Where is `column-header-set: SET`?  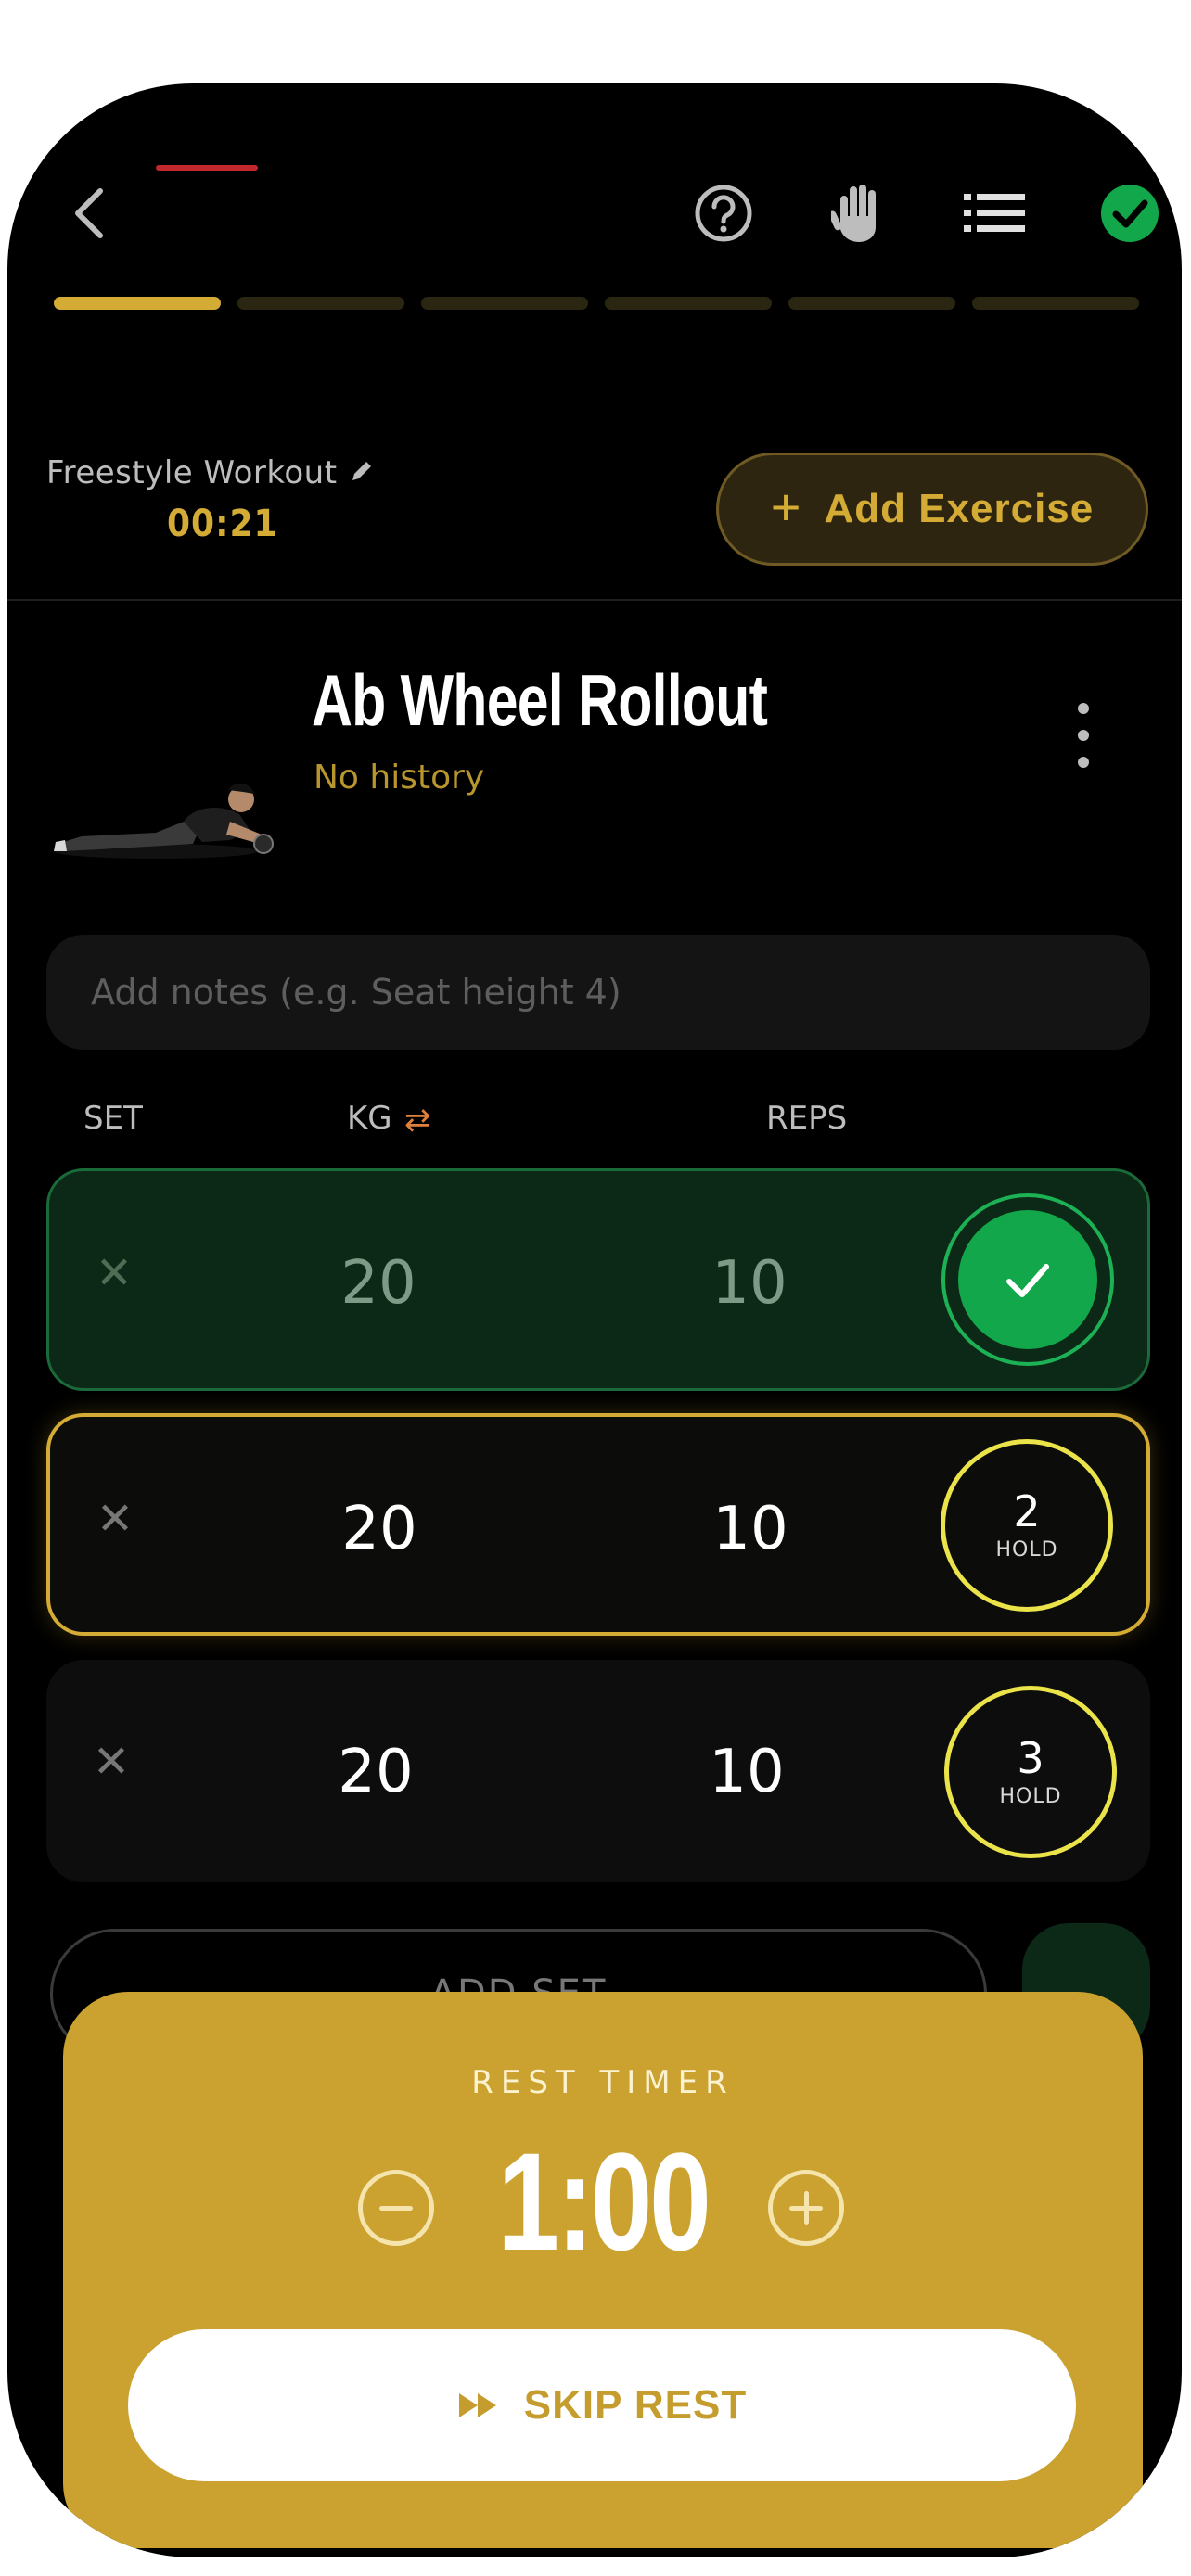
column-header-set: SET is located at coordinates (113, 1118).